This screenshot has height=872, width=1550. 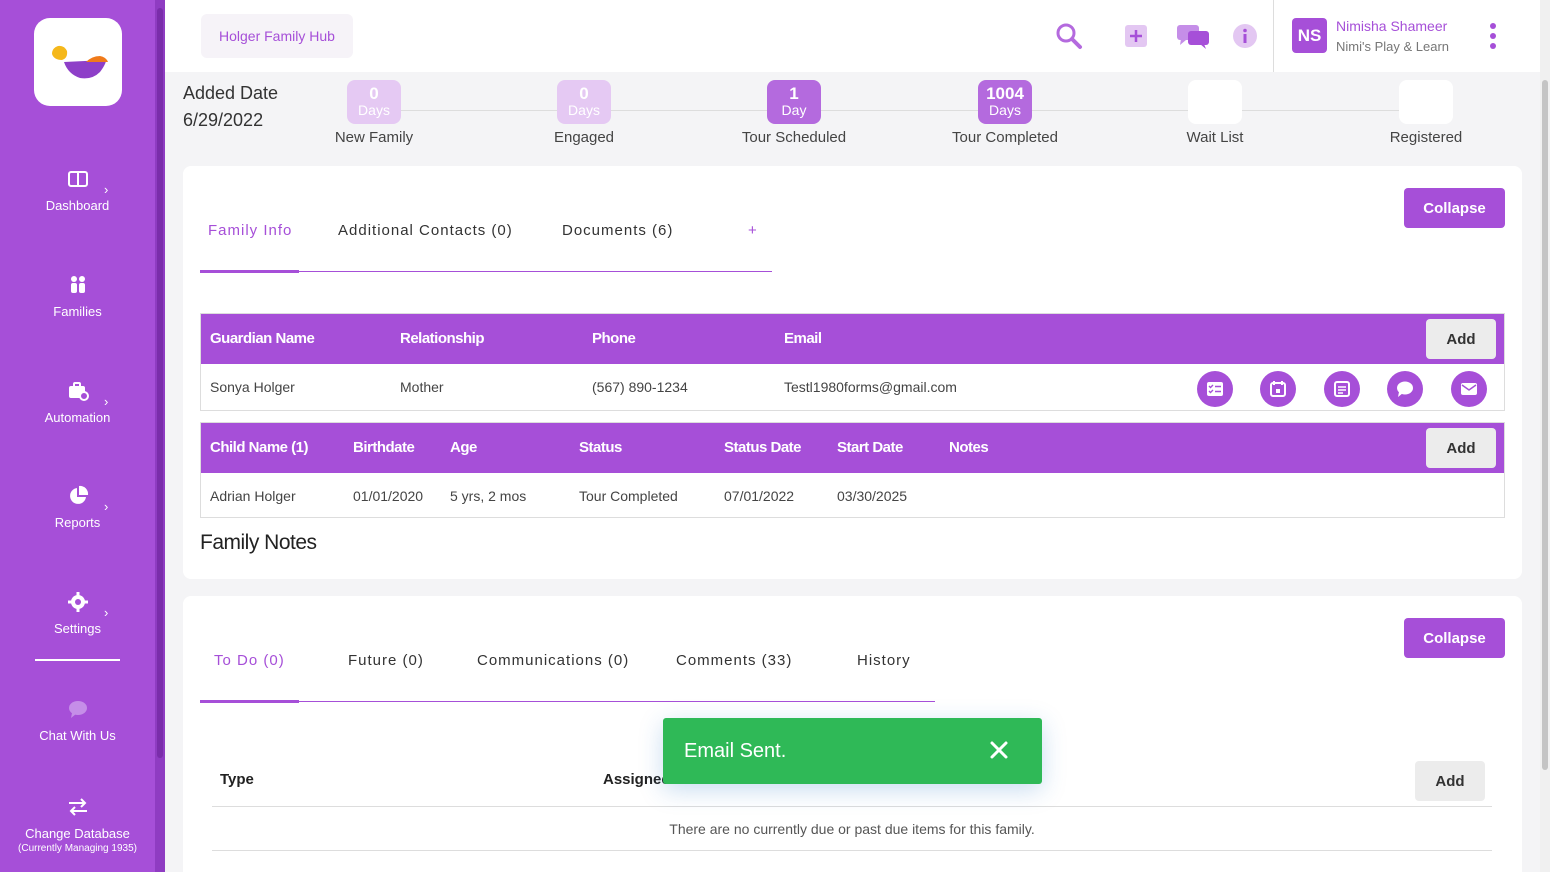 What do you see at coordinates (753, 230) in the screenshot?
I see `add-tab-button: +` at bounding box center [753, 230].